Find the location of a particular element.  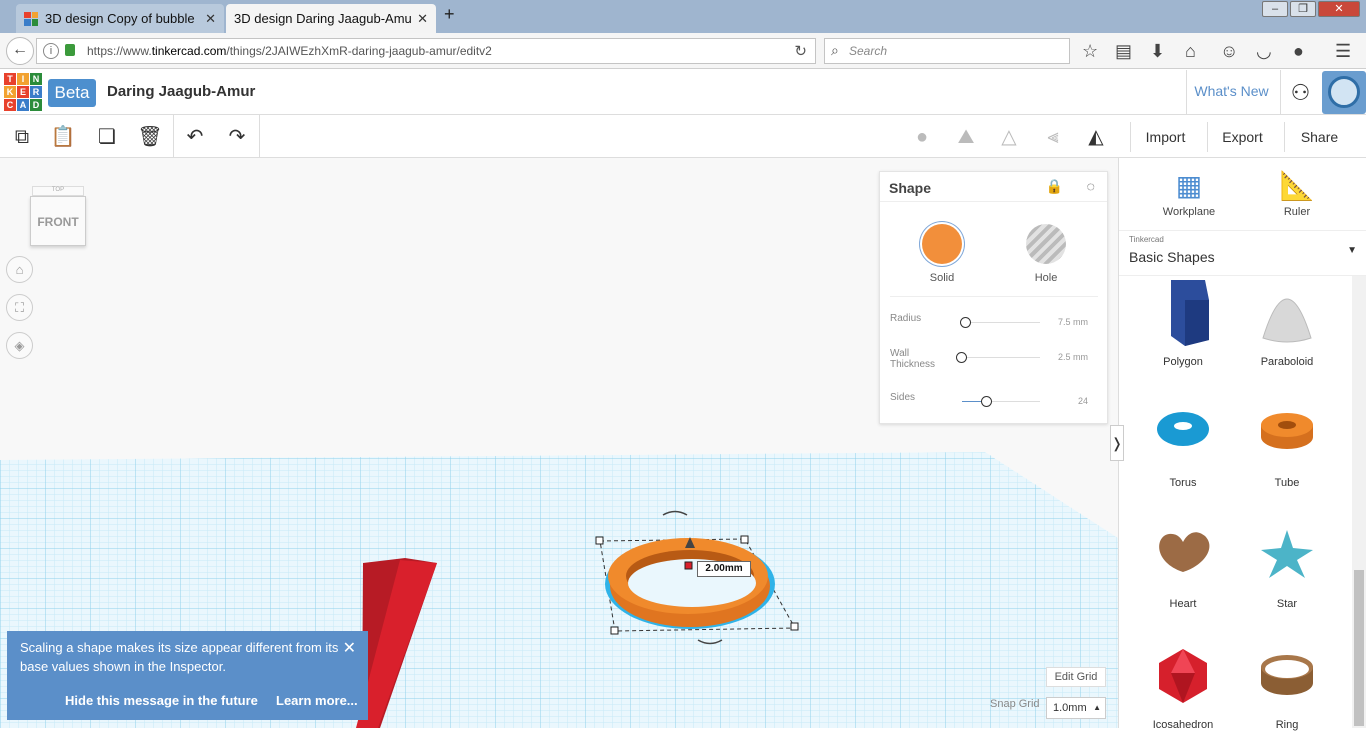

shape-torus: Torus is located at coordinates (1183, 445).